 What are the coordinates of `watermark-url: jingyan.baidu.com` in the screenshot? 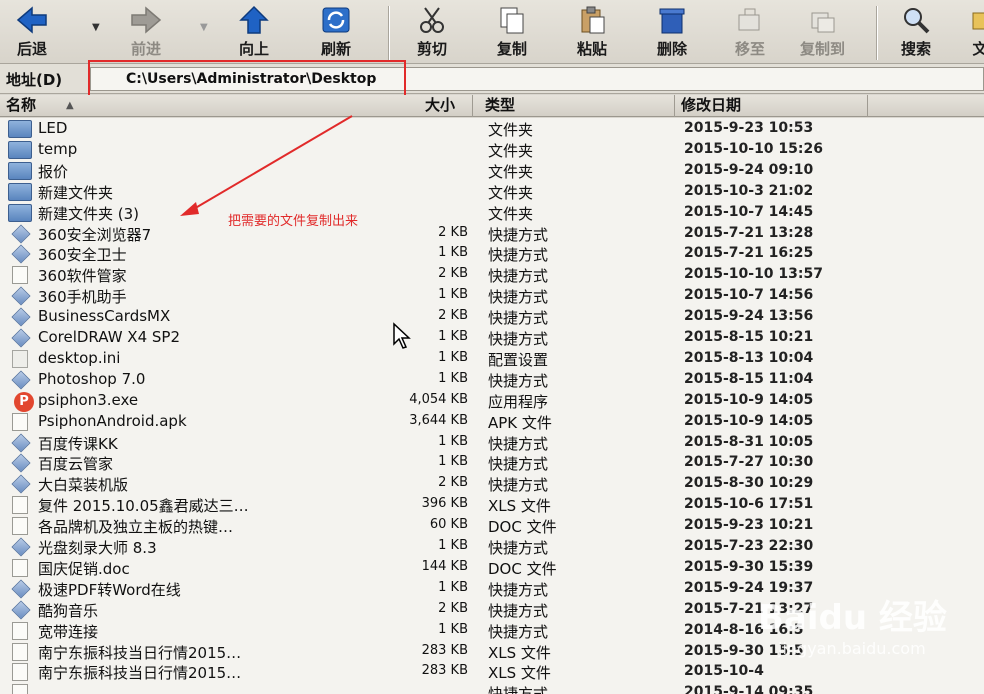 It's located at (852, 648).